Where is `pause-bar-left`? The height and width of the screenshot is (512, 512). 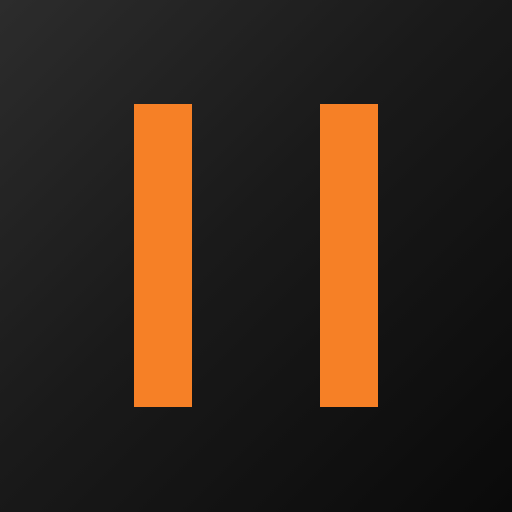
pause-bar-left is located at coordinates (163, 255).